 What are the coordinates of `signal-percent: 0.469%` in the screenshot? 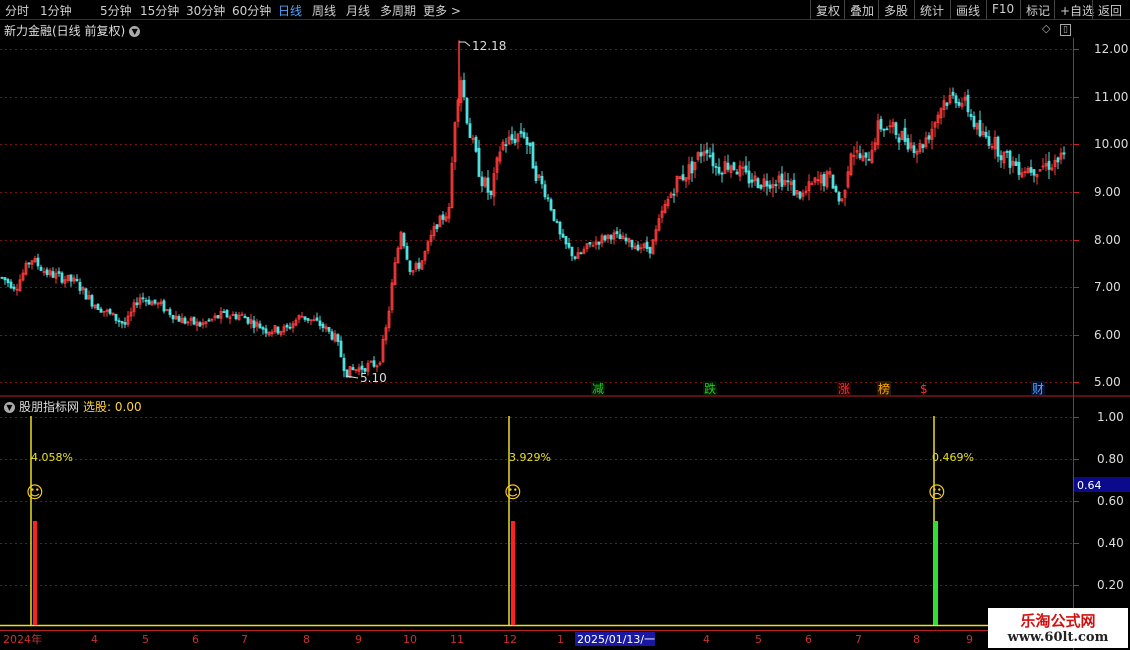 It's located at (953, 457).